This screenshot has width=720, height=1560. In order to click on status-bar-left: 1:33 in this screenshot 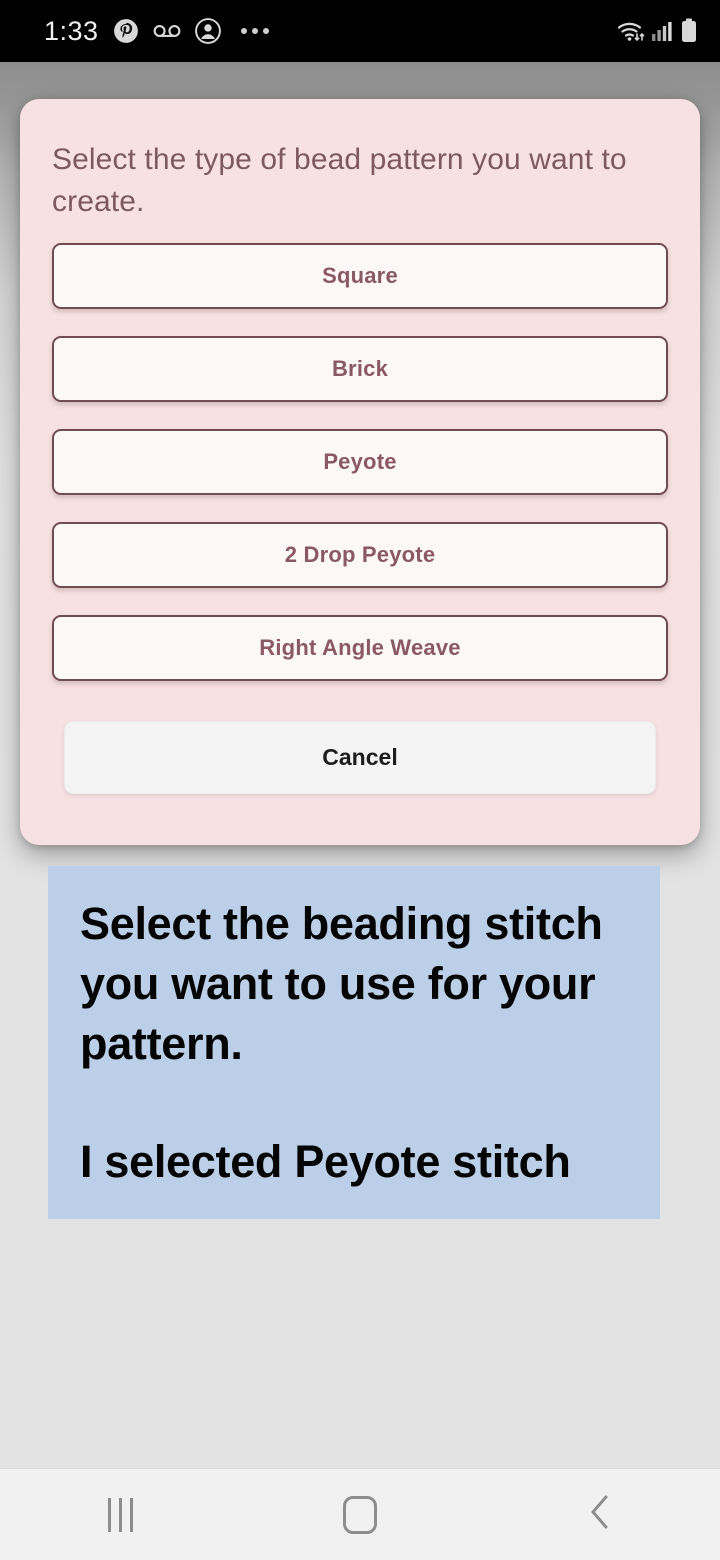, I will do `click(330, 31)`.